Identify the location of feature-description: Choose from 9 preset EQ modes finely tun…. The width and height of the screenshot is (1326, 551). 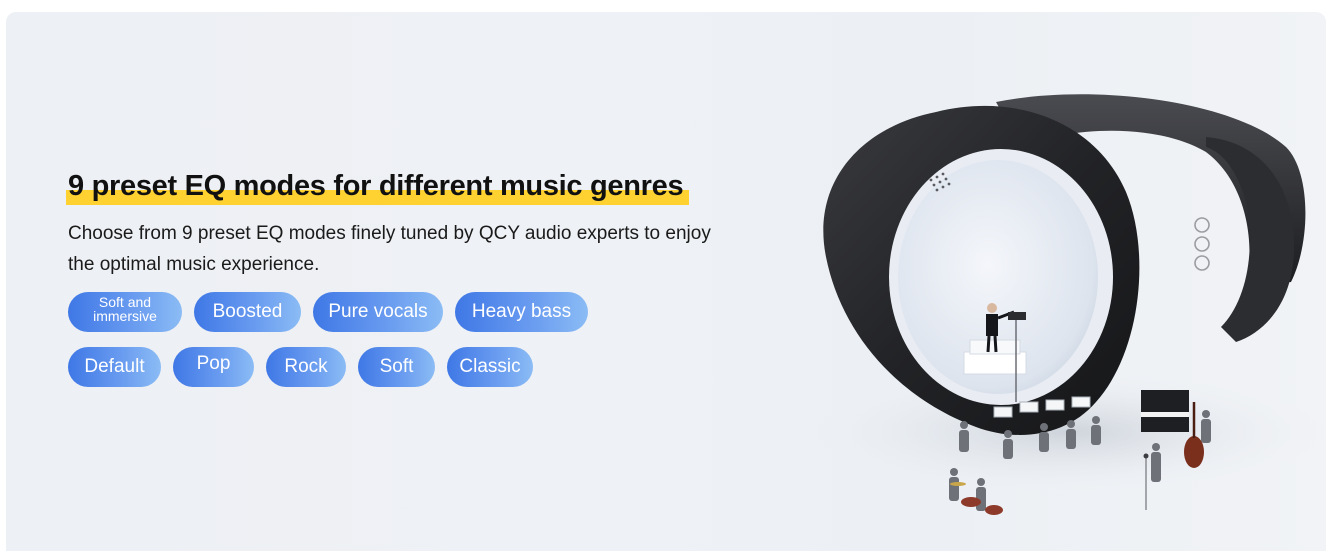
(389, 249).